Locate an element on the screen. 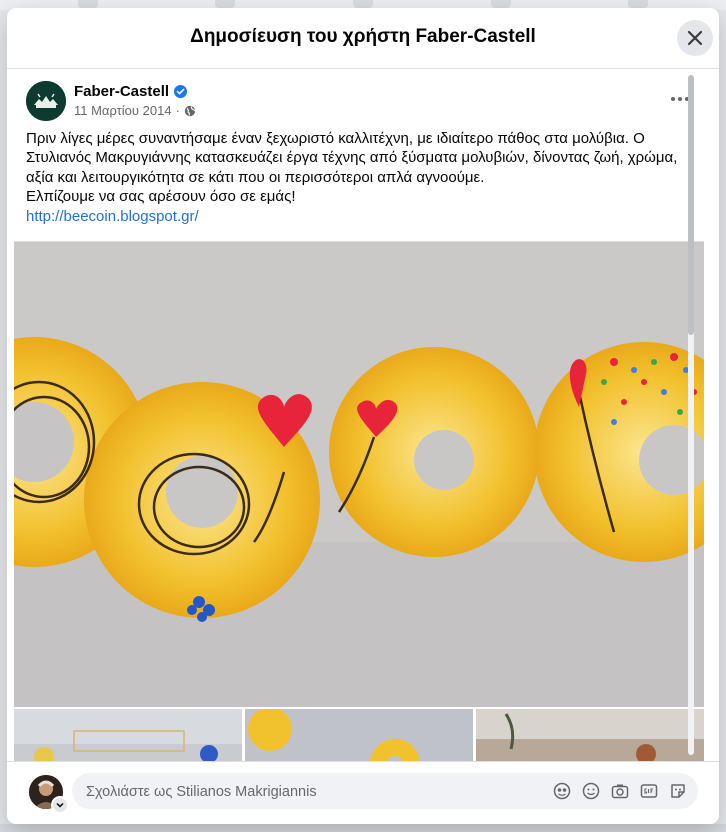  comment-actions is located at coordinates (620, 791).